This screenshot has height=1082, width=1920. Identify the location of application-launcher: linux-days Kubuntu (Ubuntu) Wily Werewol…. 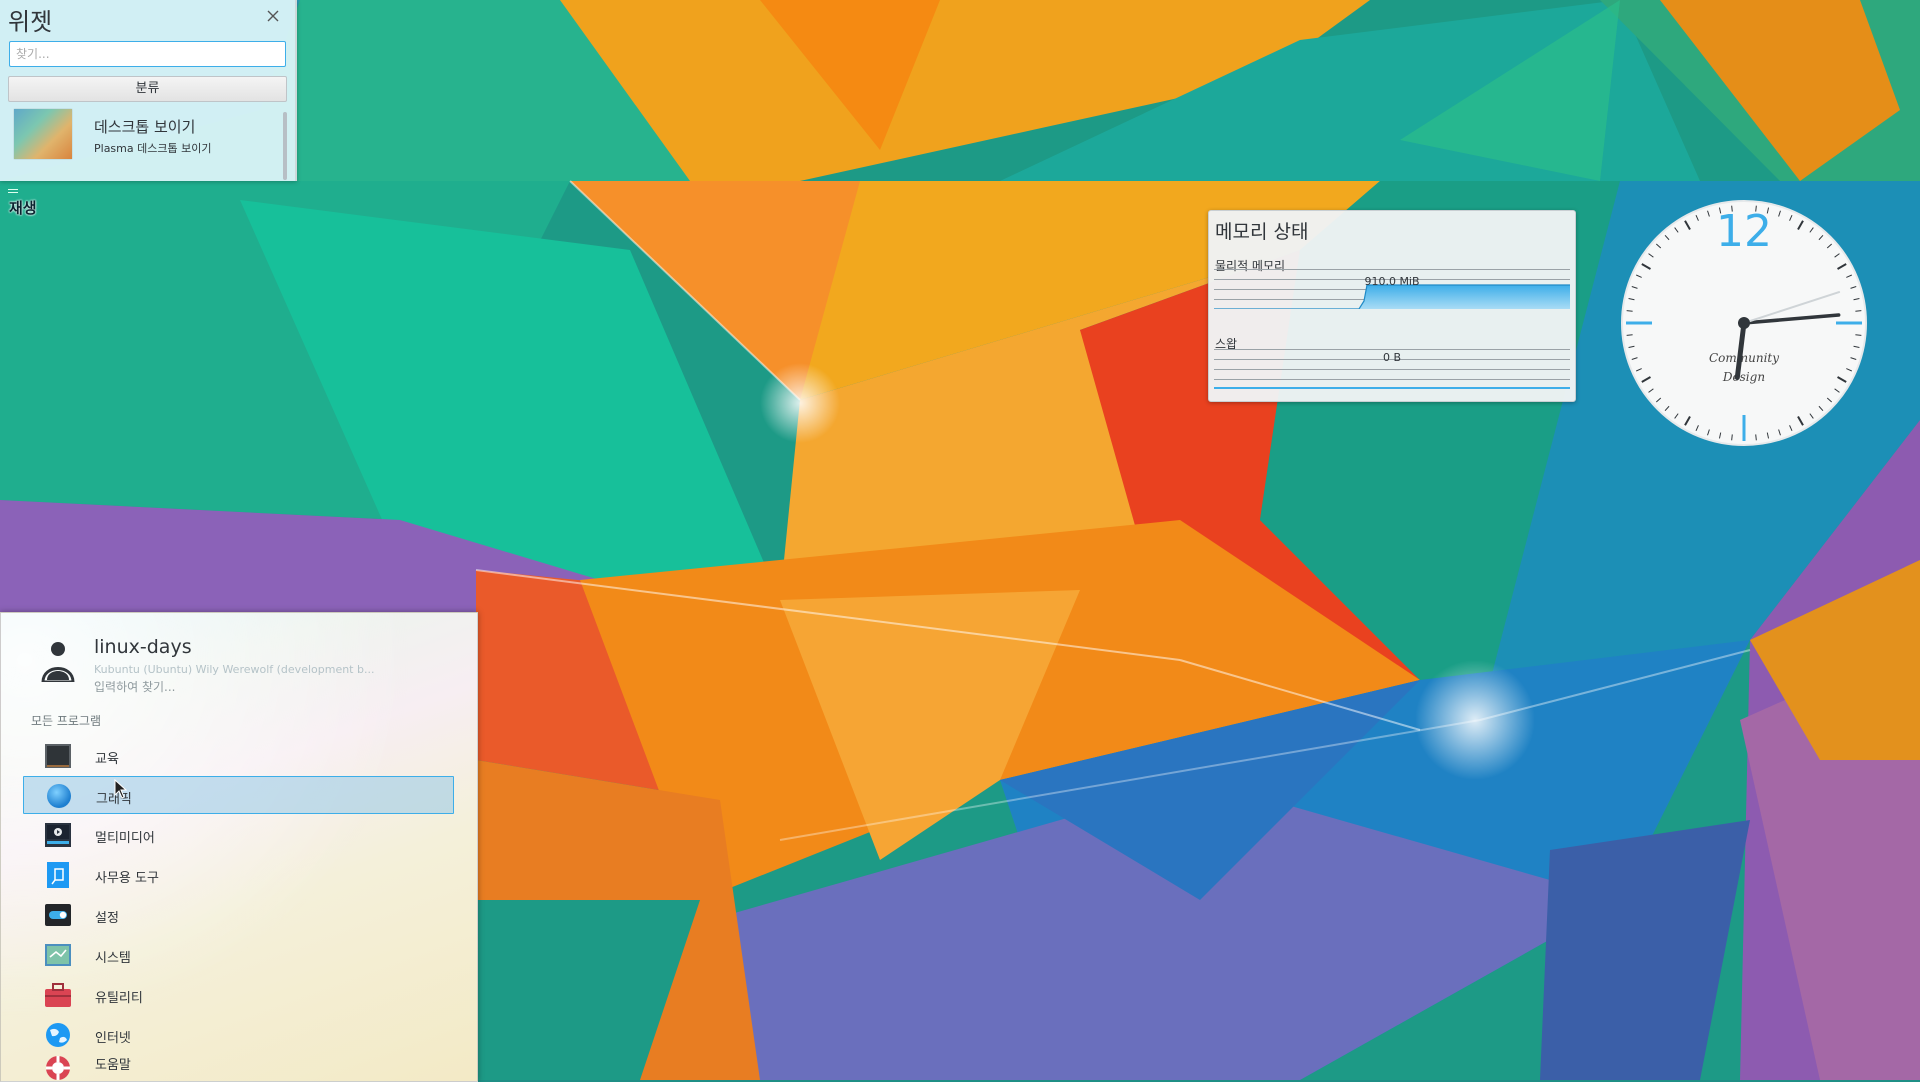
(239, 847).